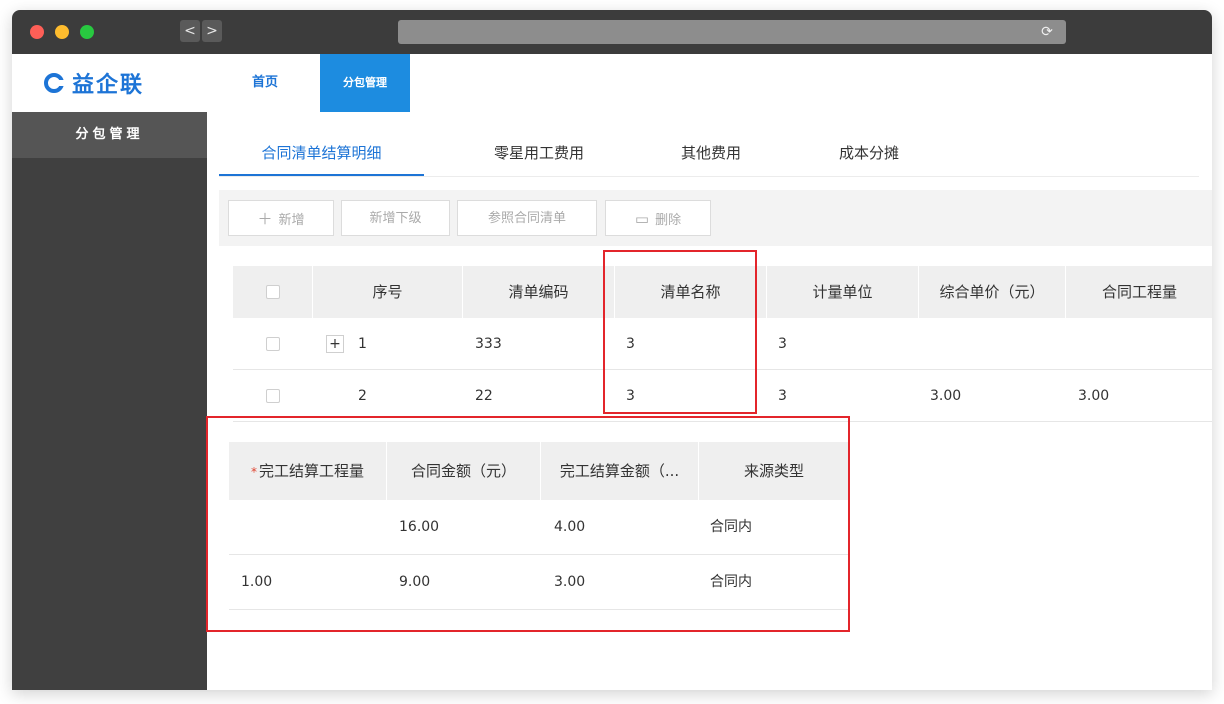 The image size is (1224, 704). What do you see at coordinates (1047, 32) in the screenshot?
I see `reload-icon: ⟳` at bounding box center [1047, 32].